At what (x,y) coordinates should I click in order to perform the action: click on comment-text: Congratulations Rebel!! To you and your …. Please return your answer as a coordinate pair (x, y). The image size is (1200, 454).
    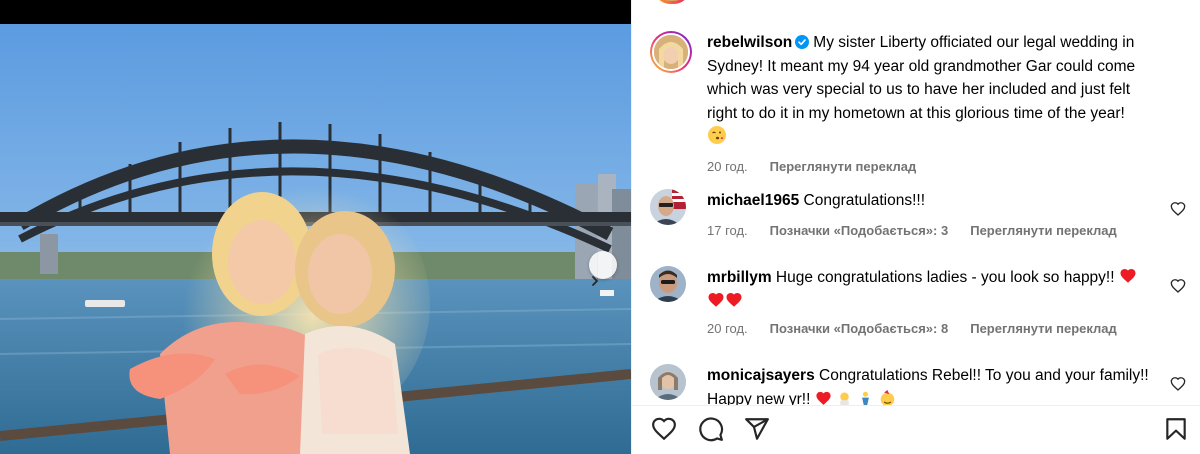
    Looking at the image, I should click on (984, 375).